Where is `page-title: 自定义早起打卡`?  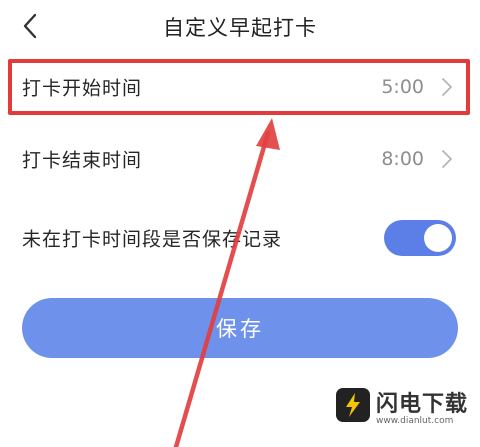 page-title: 自定义早起打卡 is located at coordinates (240, 28).